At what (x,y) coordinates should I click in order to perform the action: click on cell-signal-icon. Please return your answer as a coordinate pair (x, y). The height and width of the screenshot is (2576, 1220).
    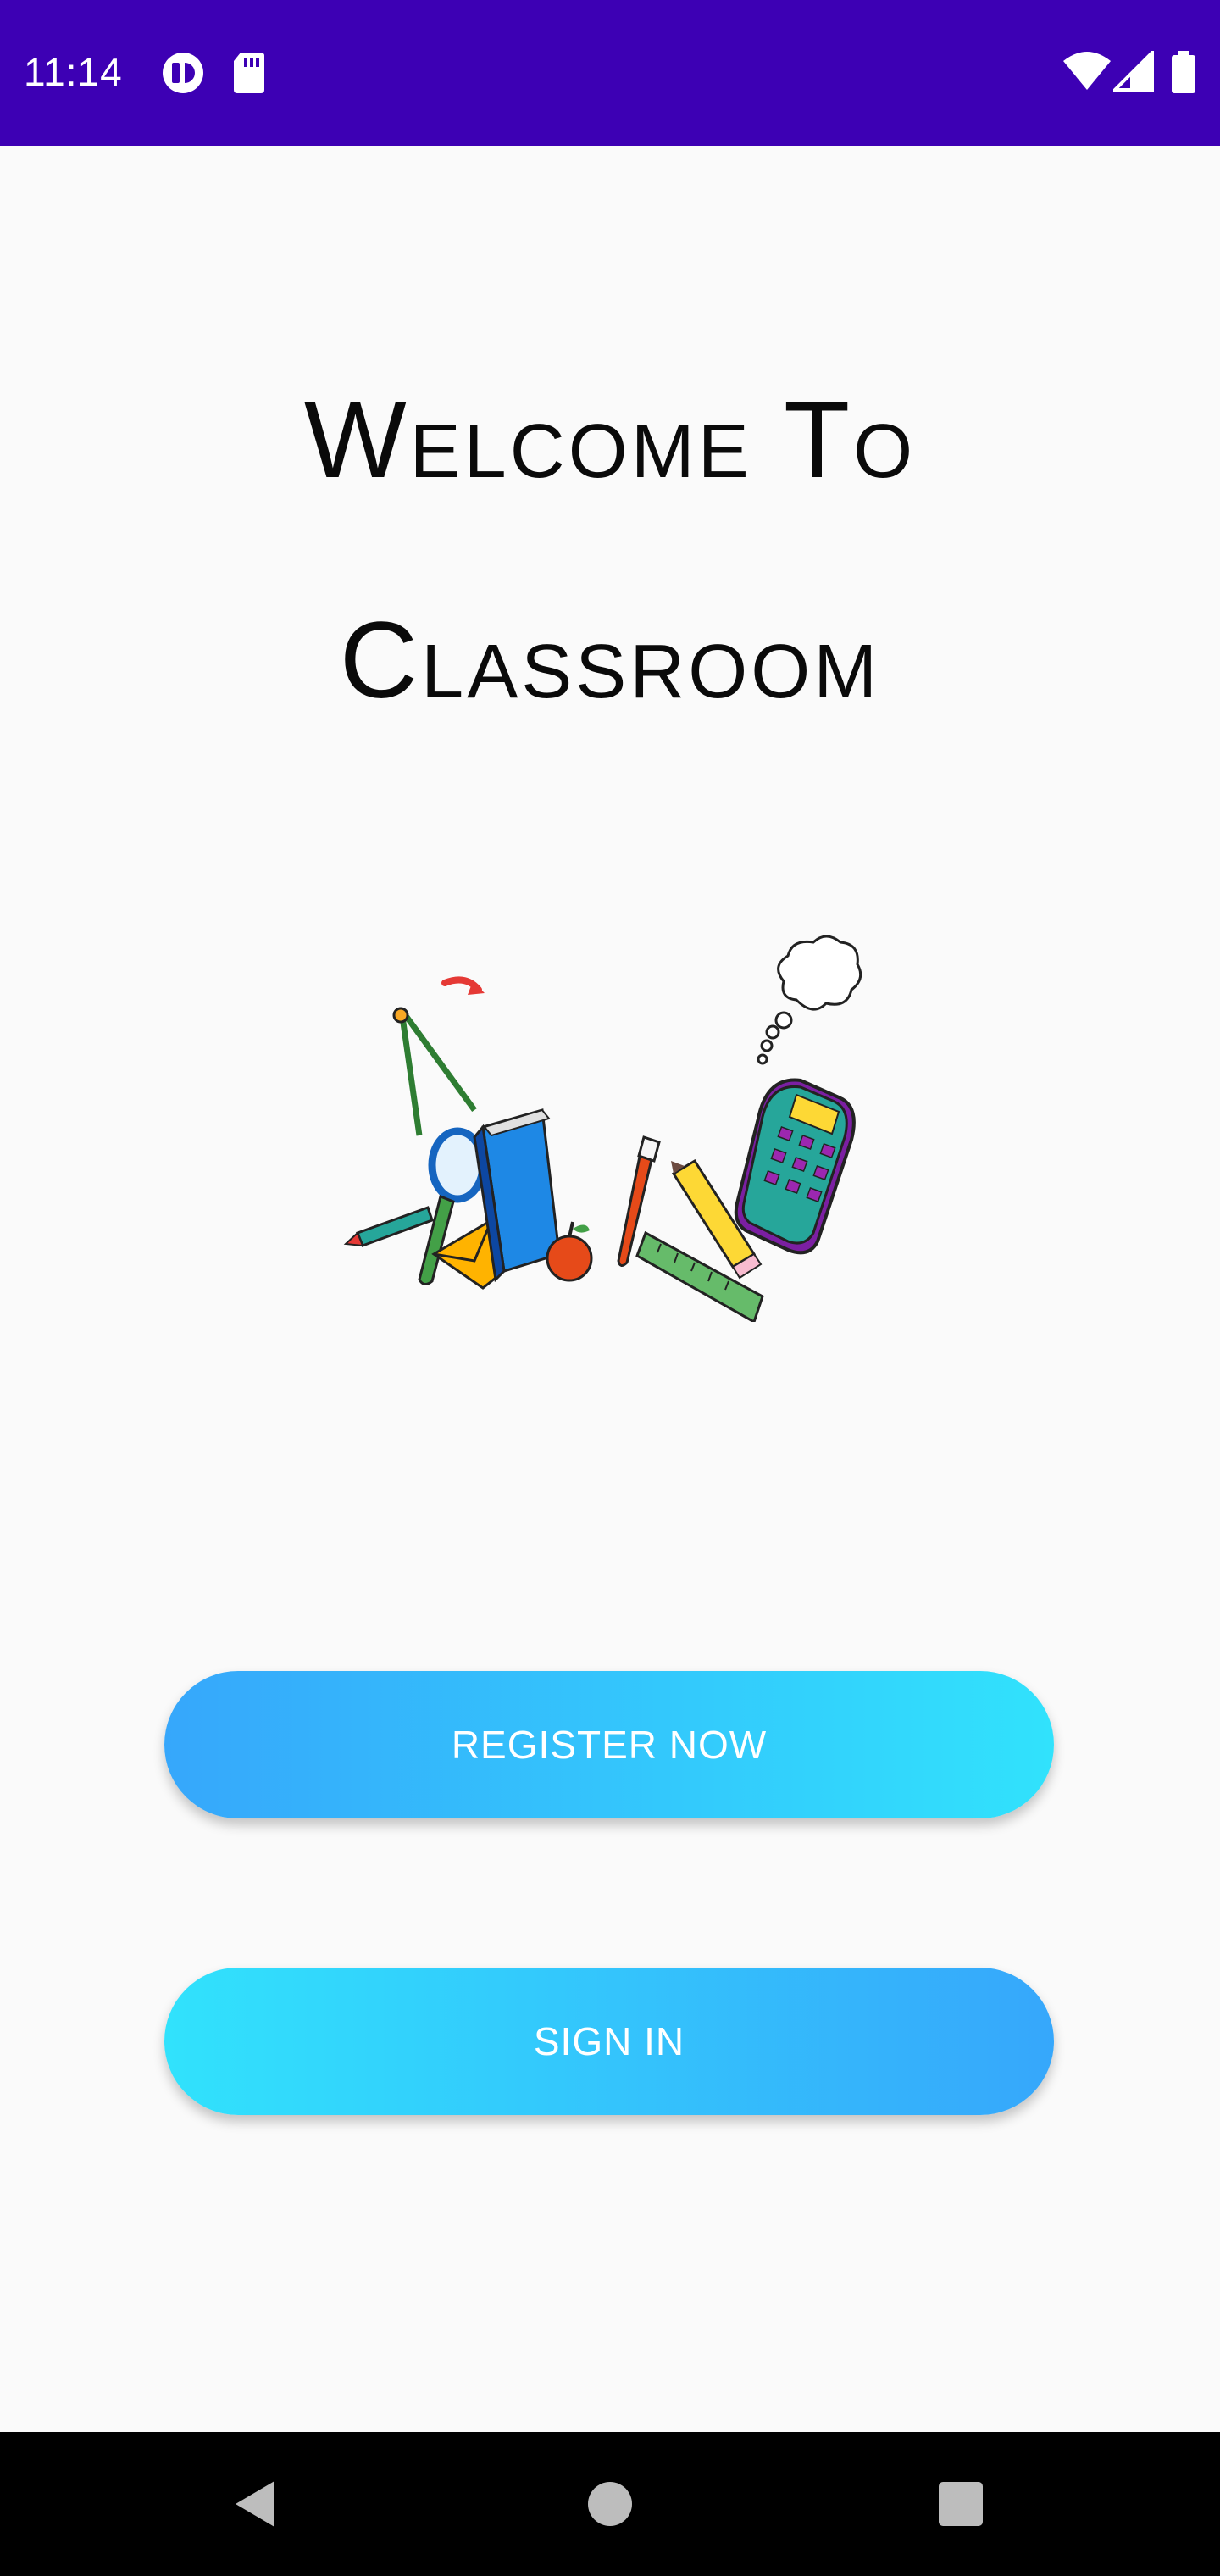
    Looking at the image, I should click on (1132, 72).